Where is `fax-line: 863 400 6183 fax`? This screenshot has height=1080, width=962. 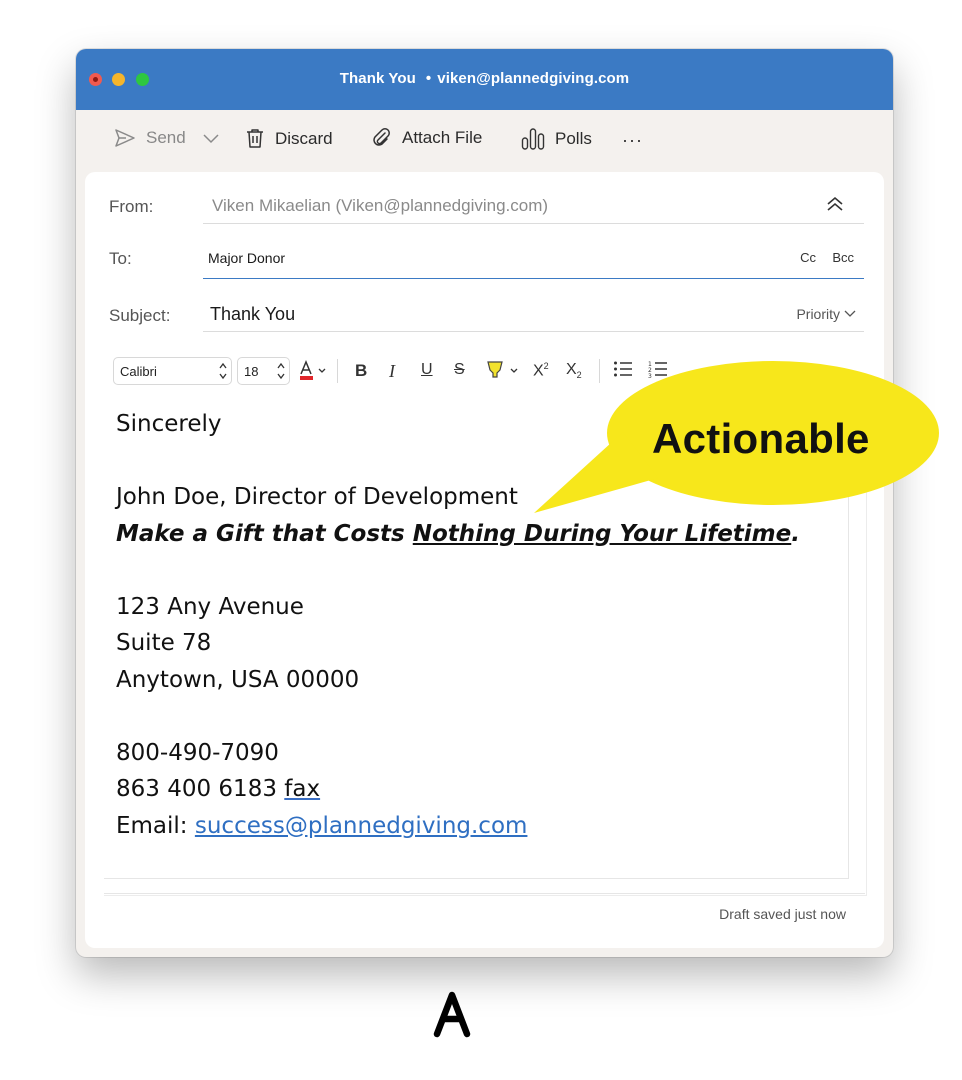 fax-line: 863 400 6183 fax is located at coordinates (458, 789).